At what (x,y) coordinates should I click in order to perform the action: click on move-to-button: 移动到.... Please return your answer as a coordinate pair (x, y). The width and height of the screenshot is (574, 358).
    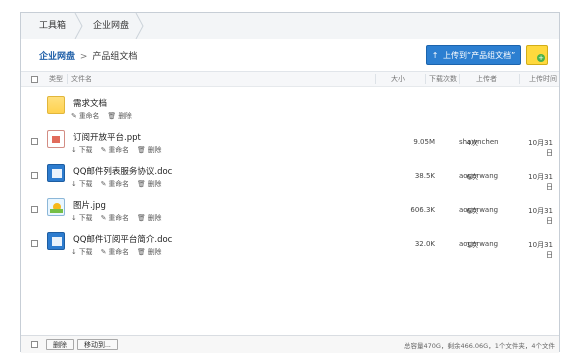
    Looking at the image, I should click on (97, 344).